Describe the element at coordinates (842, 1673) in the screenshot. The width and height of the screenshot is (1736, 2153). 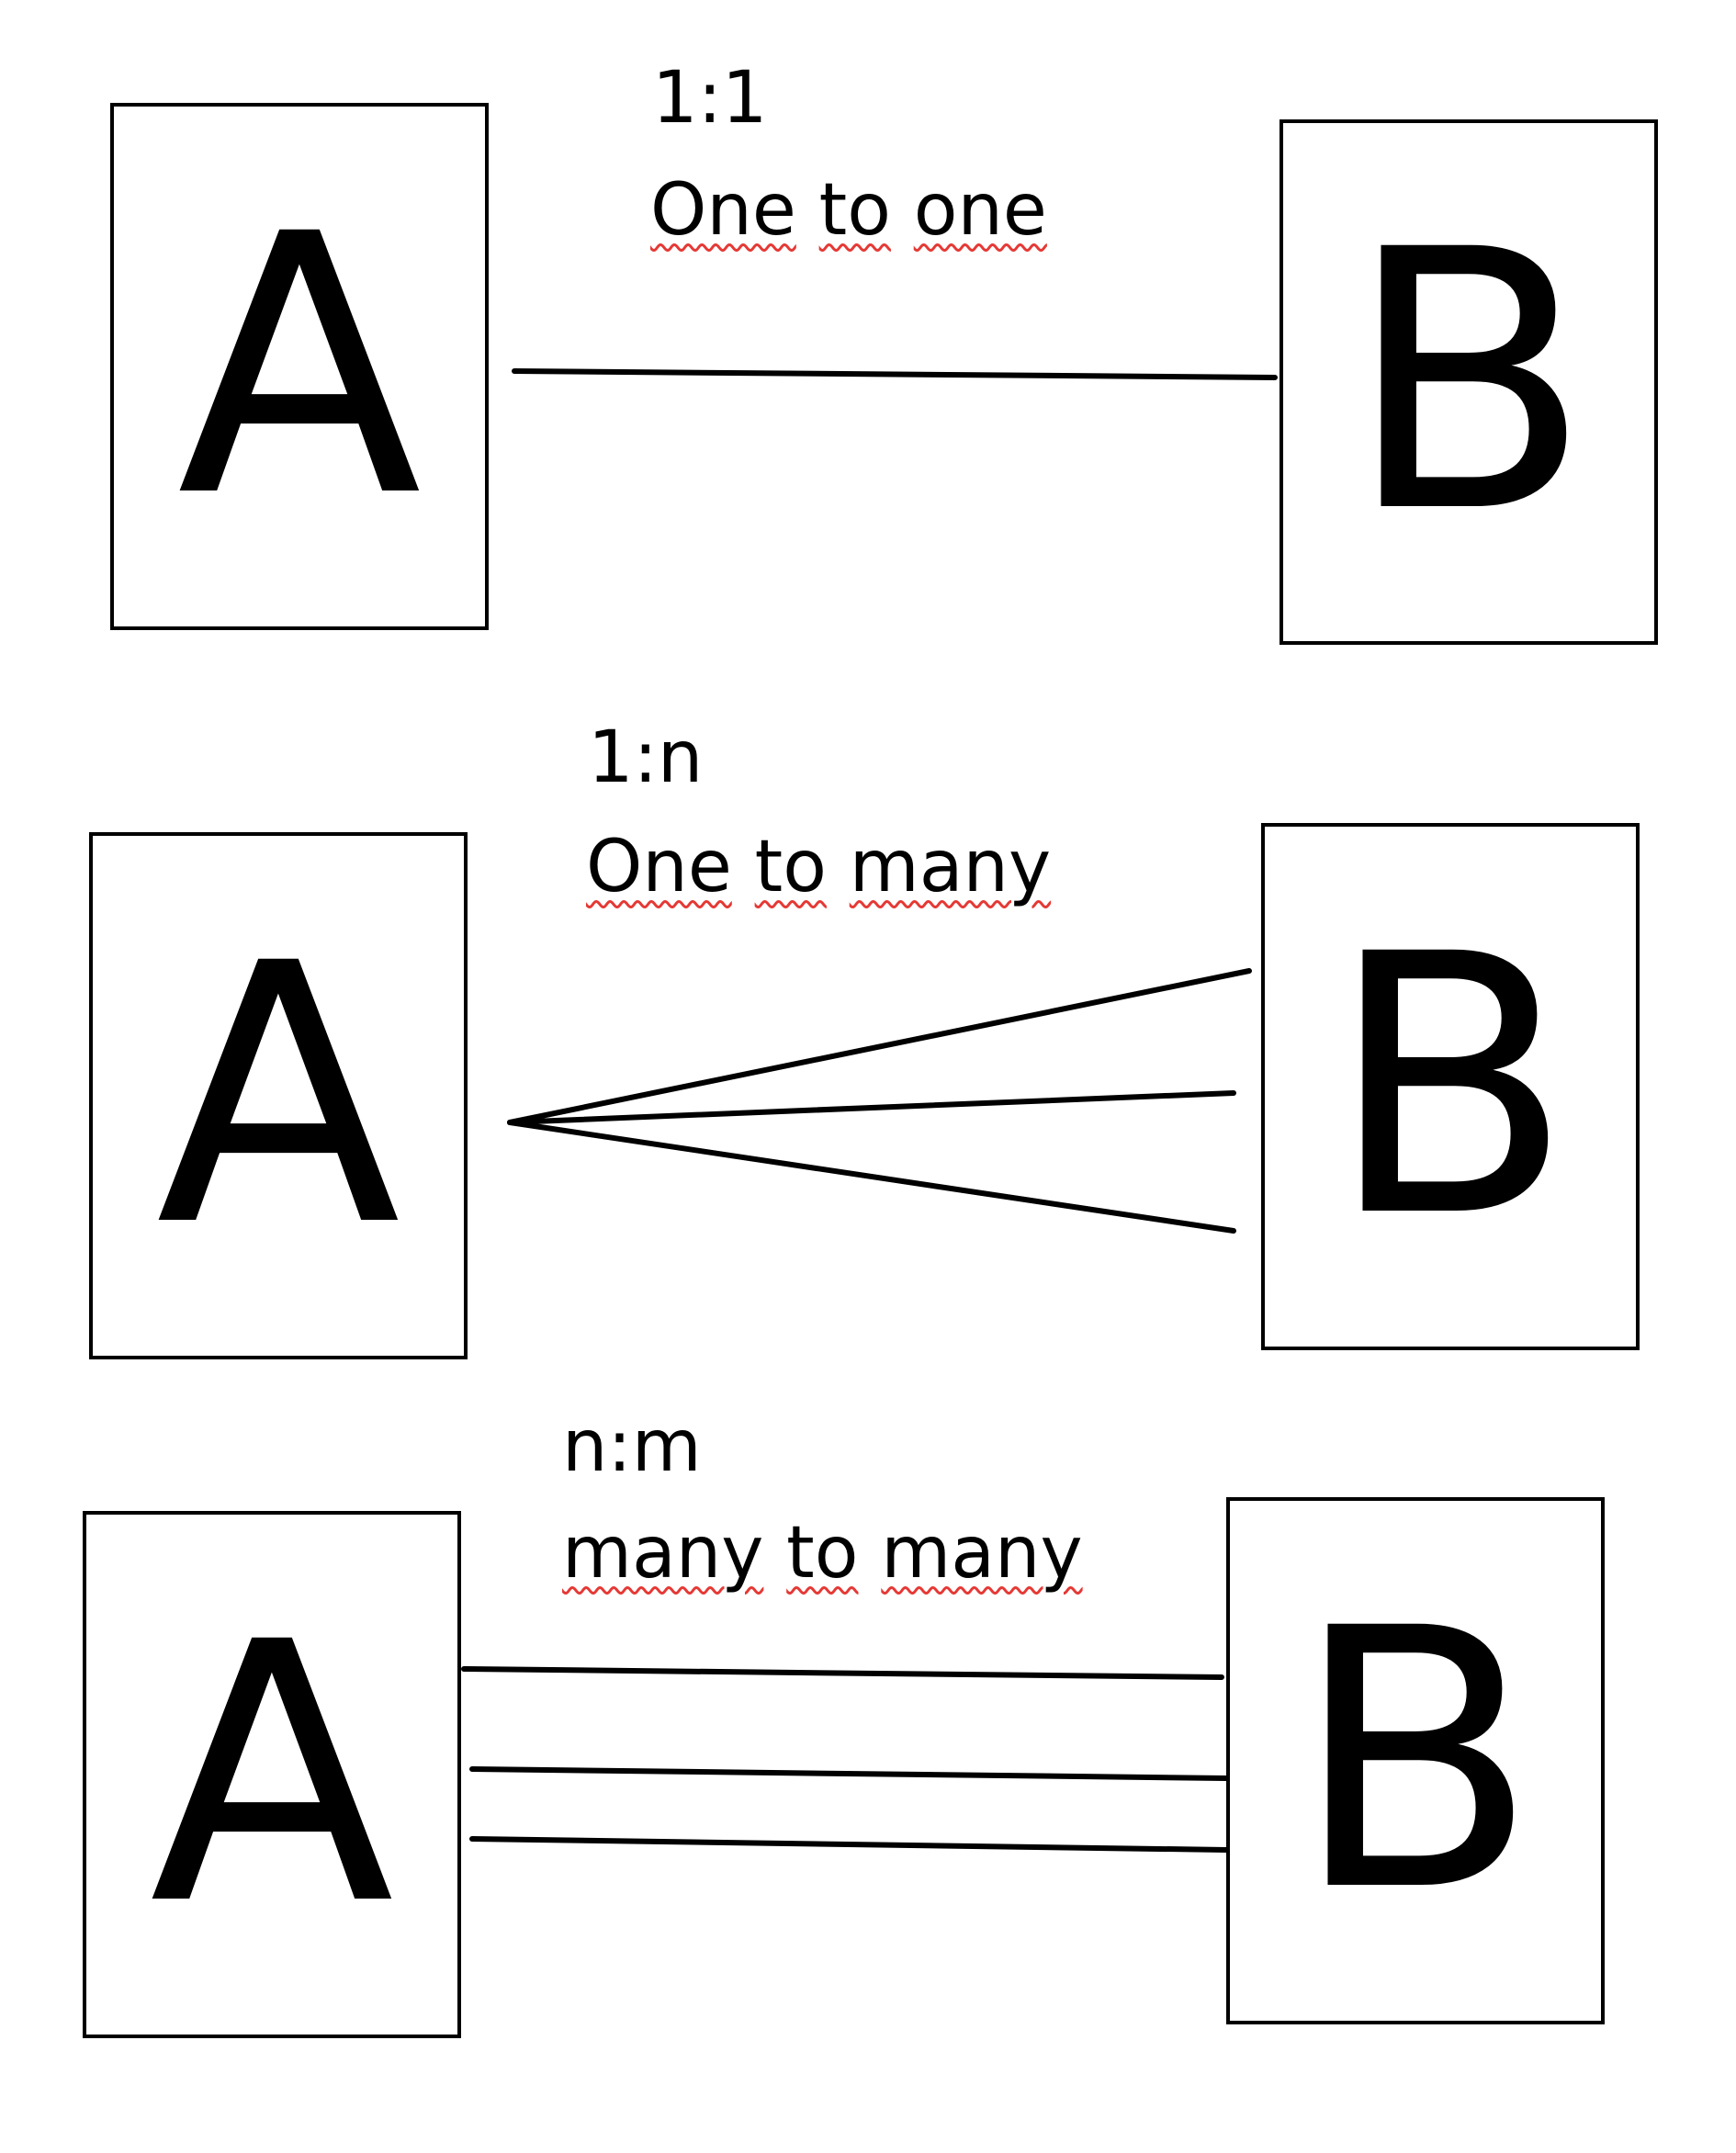
I see `connector-many-to-many-top` at that location.